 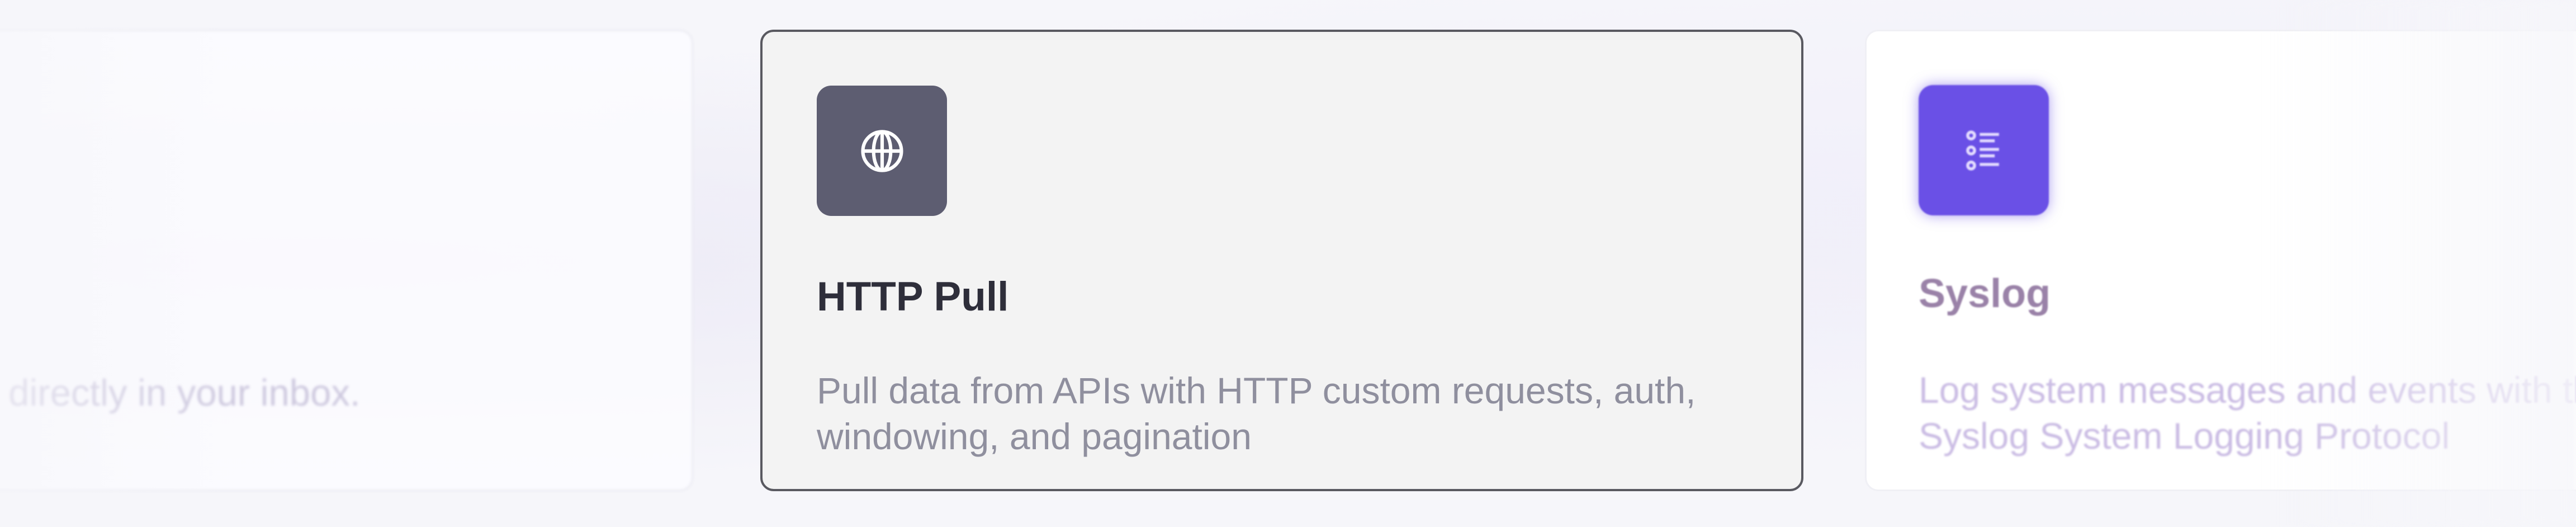 I want to click on globe-icon, so click(x=882, y=151).